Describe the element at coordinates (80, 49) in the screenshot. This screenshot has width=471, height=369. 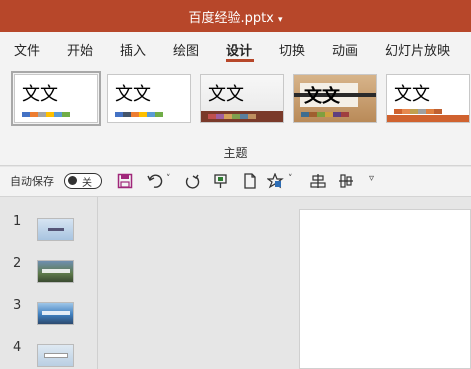
I see `tab-home: 开始` at that location.